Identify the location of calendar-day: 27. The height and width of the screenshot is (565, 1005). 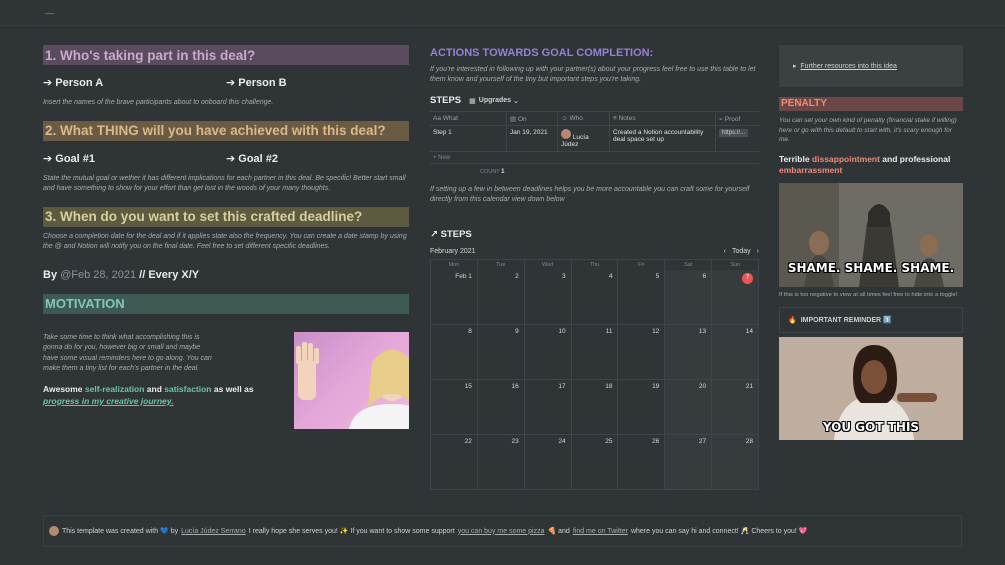
(689, 462).